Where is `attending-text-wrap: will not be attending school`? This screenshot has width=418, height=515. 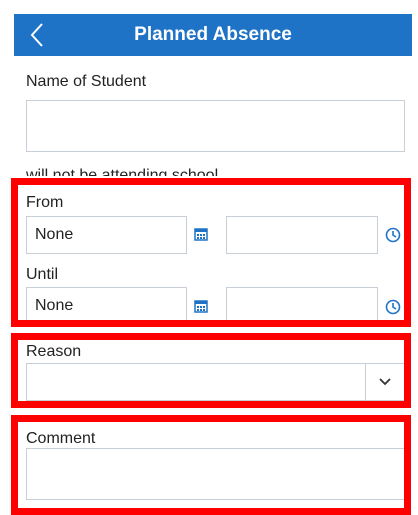
attending-text-wrap: will not be attending school is located at coordinates (176, 168).